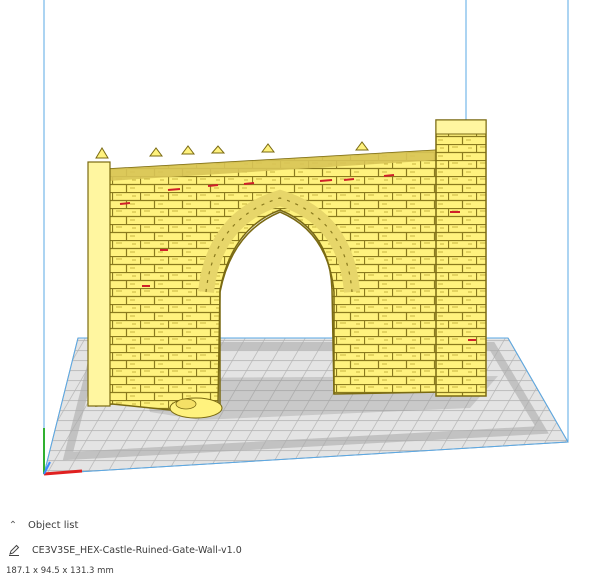 The width and height of the screenshot is (600, 583). I want to click on pencil-icon, so click(14, 550).